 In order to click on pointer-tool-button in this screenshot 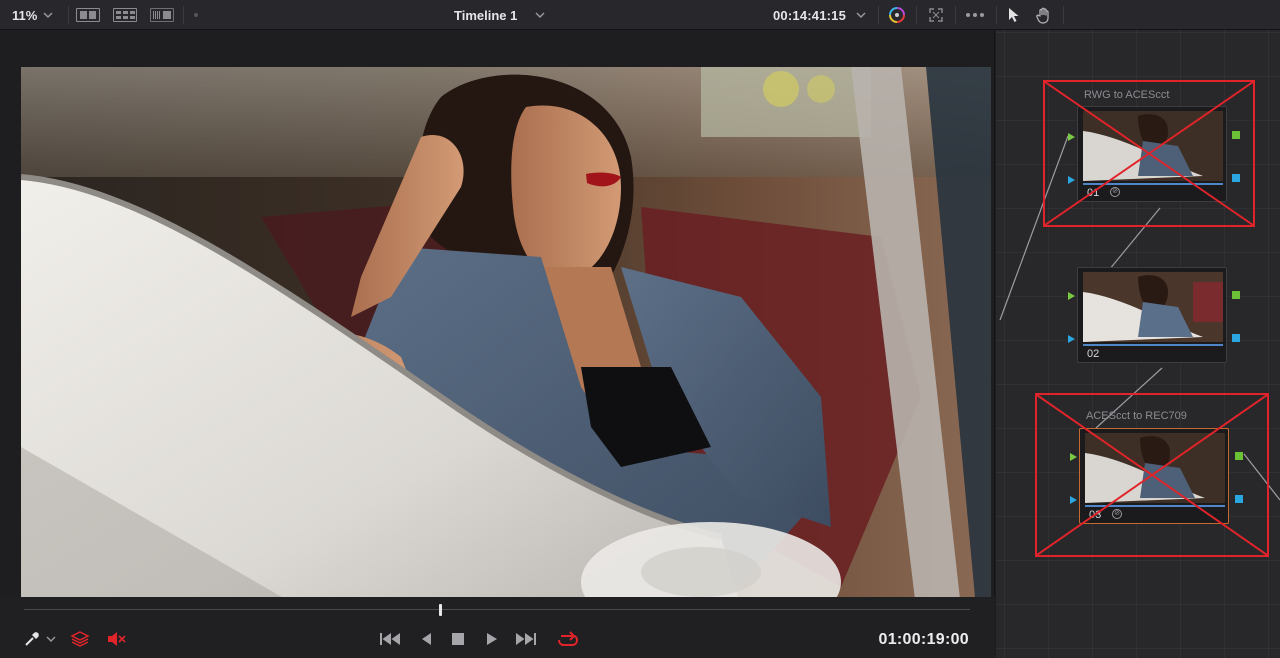, I will do `click(1014, 15)`.